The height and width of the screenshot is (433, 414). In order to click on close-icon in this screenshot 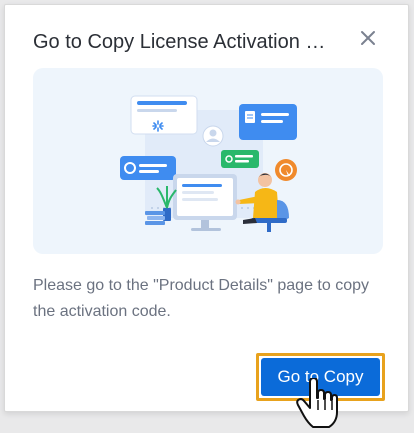, I will do `click(368, 38)`.